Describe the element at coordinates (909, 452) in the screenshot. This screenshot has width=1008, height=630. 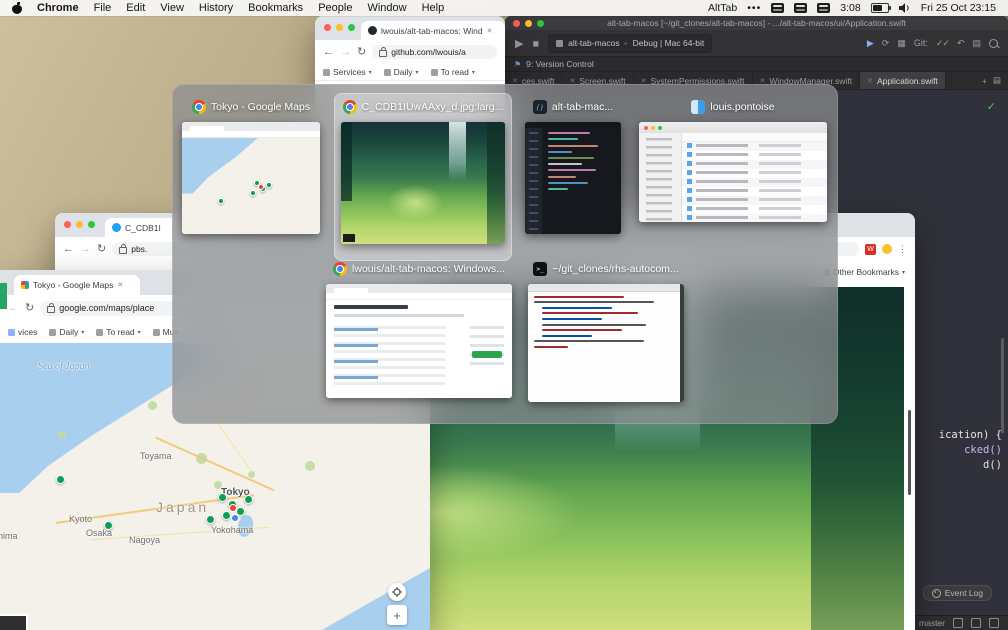
I see `page-scrollbar` at that location.